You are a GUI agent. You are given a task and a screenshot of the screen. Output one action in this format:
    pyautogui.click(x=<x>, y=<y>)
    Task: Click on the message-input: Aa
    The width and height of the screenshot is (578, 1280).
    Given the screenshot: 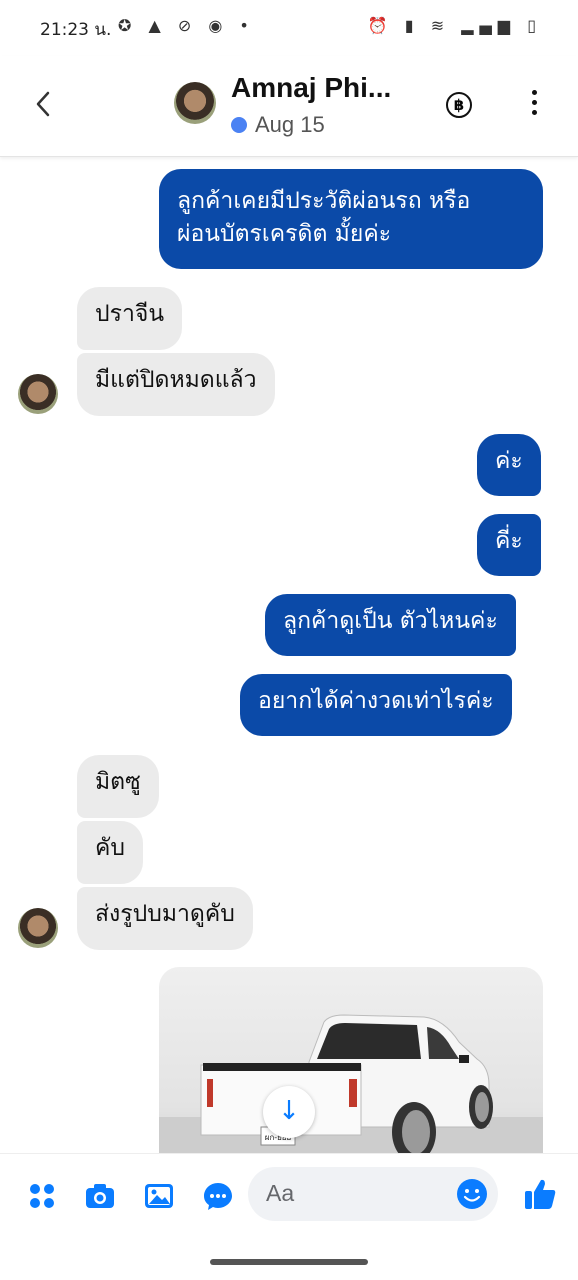 What is the action you would take?
    pyautogui.click(x=373, y=1194)
    